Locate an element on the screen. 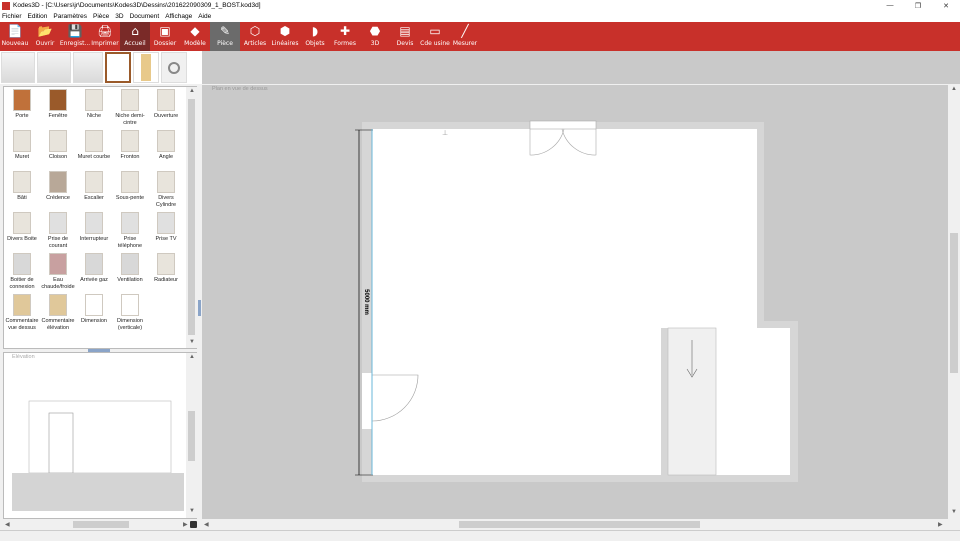  ribbon-button-imprimer: 🖨 Imprimer is located at coordinates (105, 36).